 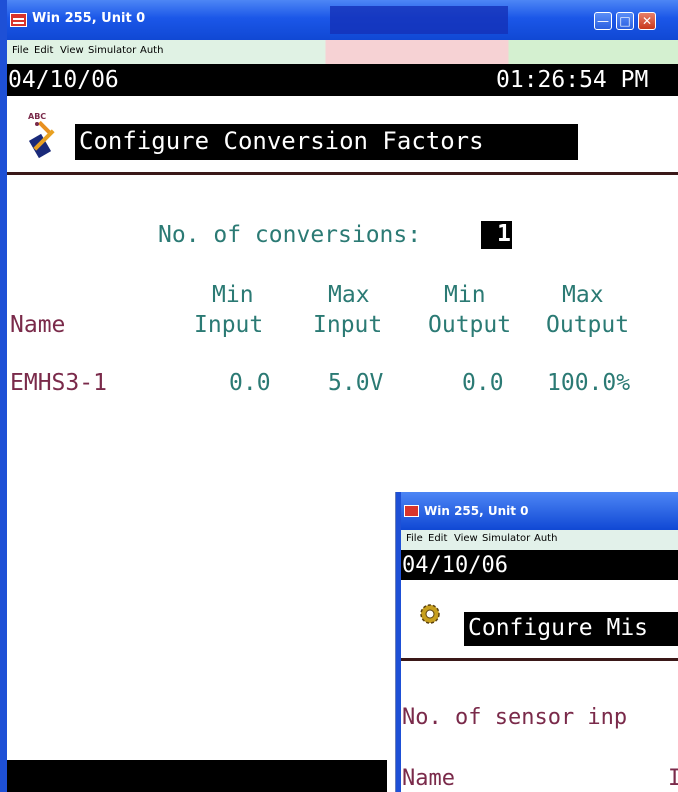 I want to click on second-window-page-title: Configure Mis, so click(x=558, y=628).